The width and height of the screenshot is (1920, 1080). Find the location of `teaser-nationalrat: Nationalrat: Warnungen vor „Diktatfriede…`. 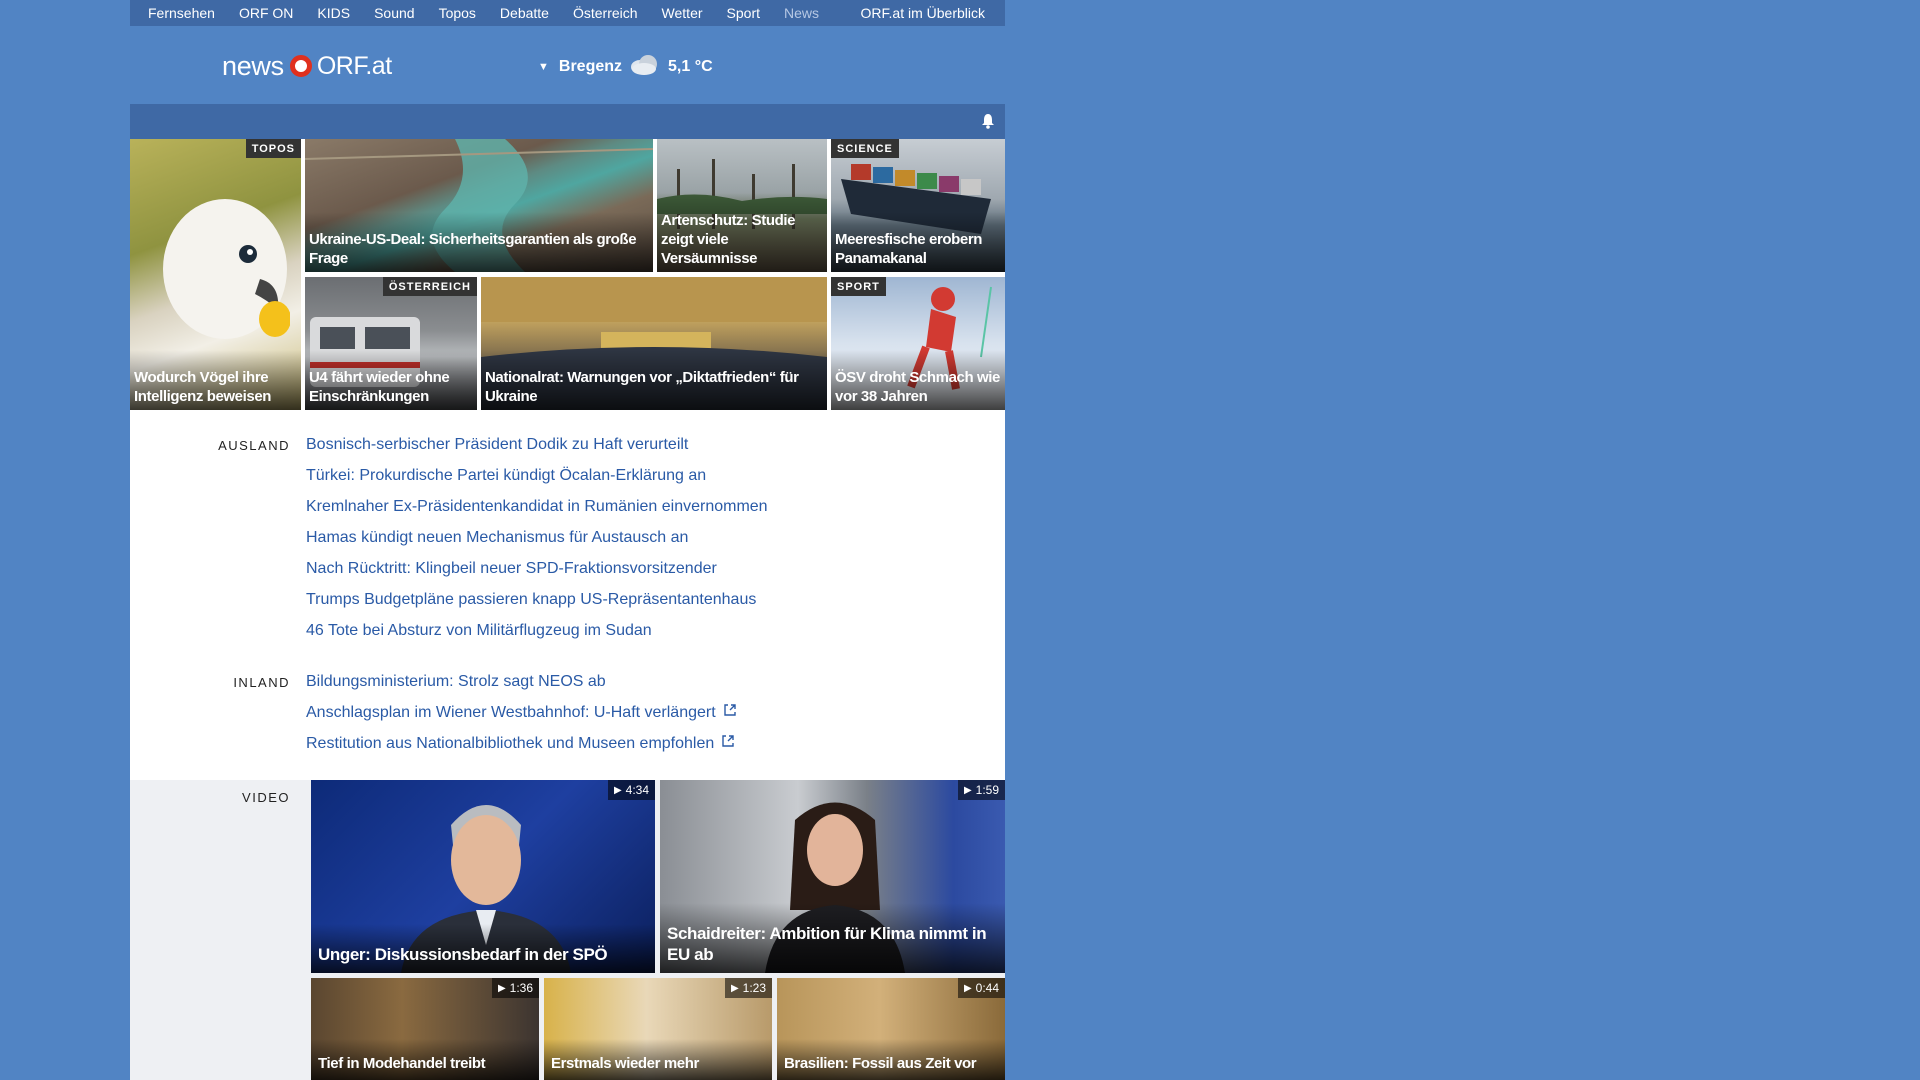

teaser-nationalrat: Nationalrat: Warnungen vor „Diktatfriede… is located at coordinates (654, 343).